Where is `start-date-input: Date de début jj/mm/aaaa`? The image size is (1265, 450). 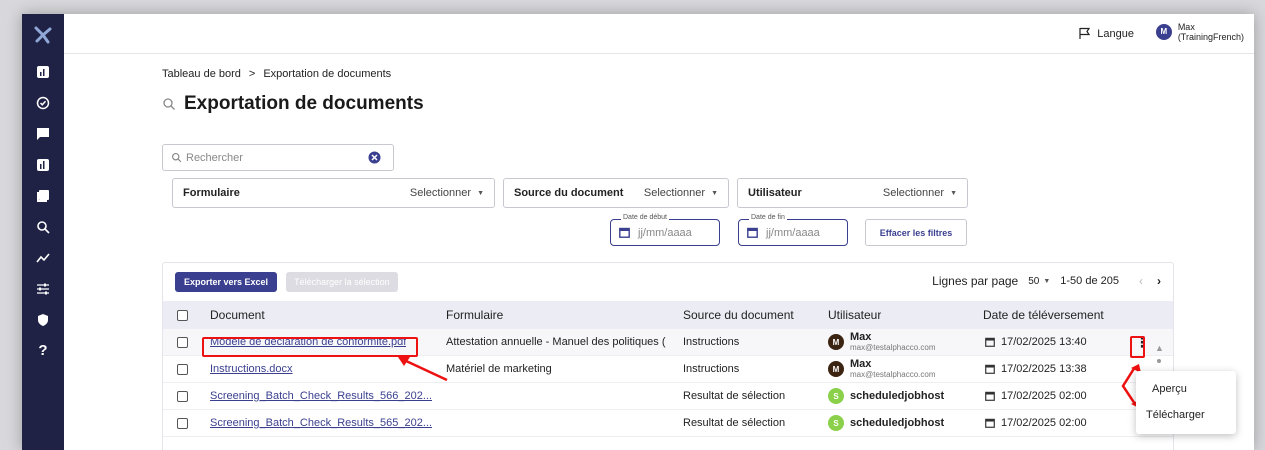
start-date-input: Date de début jj/mm/aaaa is located at coordinates (665, 230).